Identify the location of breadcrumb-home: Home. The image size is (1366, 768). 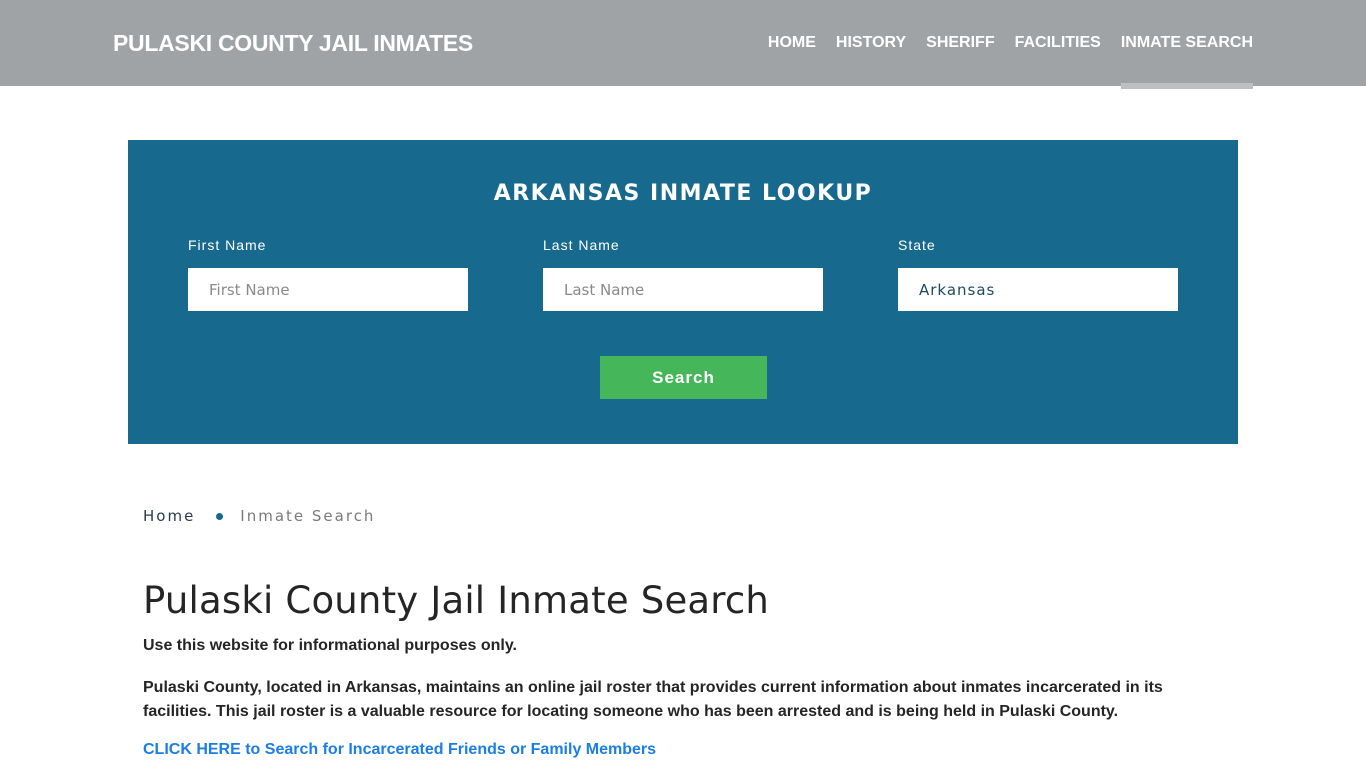
(169, 516).